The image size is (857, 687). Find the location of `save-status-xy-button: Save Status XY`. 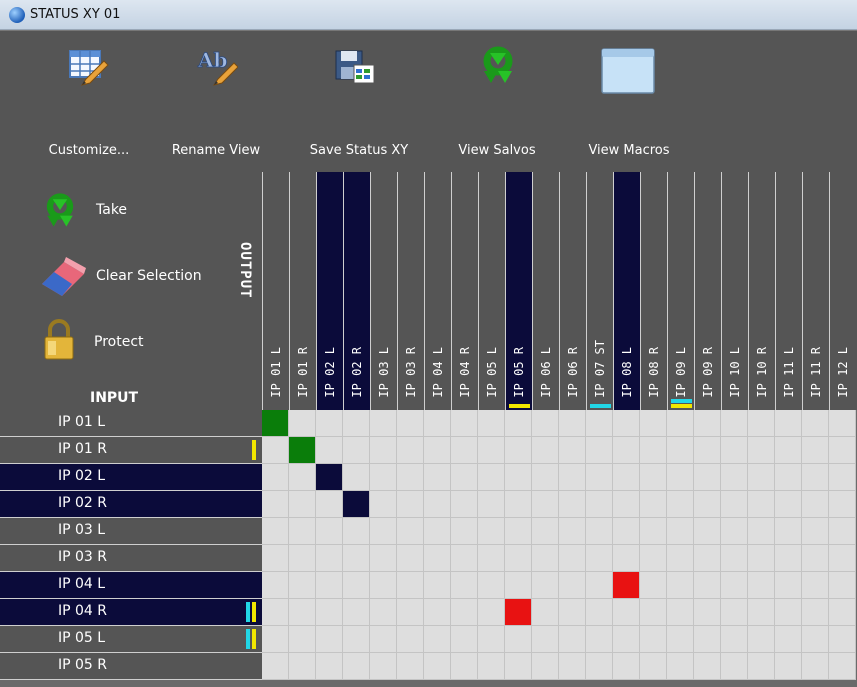

save-status-xy-button: Save Status XY is located at coordinates (359, 102).